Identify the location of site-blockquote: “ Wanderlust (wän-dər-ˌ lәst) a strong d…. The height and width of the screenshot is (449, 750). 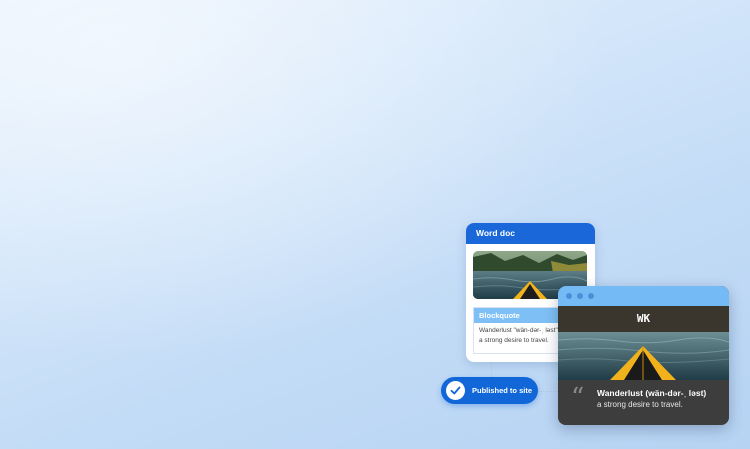
(643, 402).